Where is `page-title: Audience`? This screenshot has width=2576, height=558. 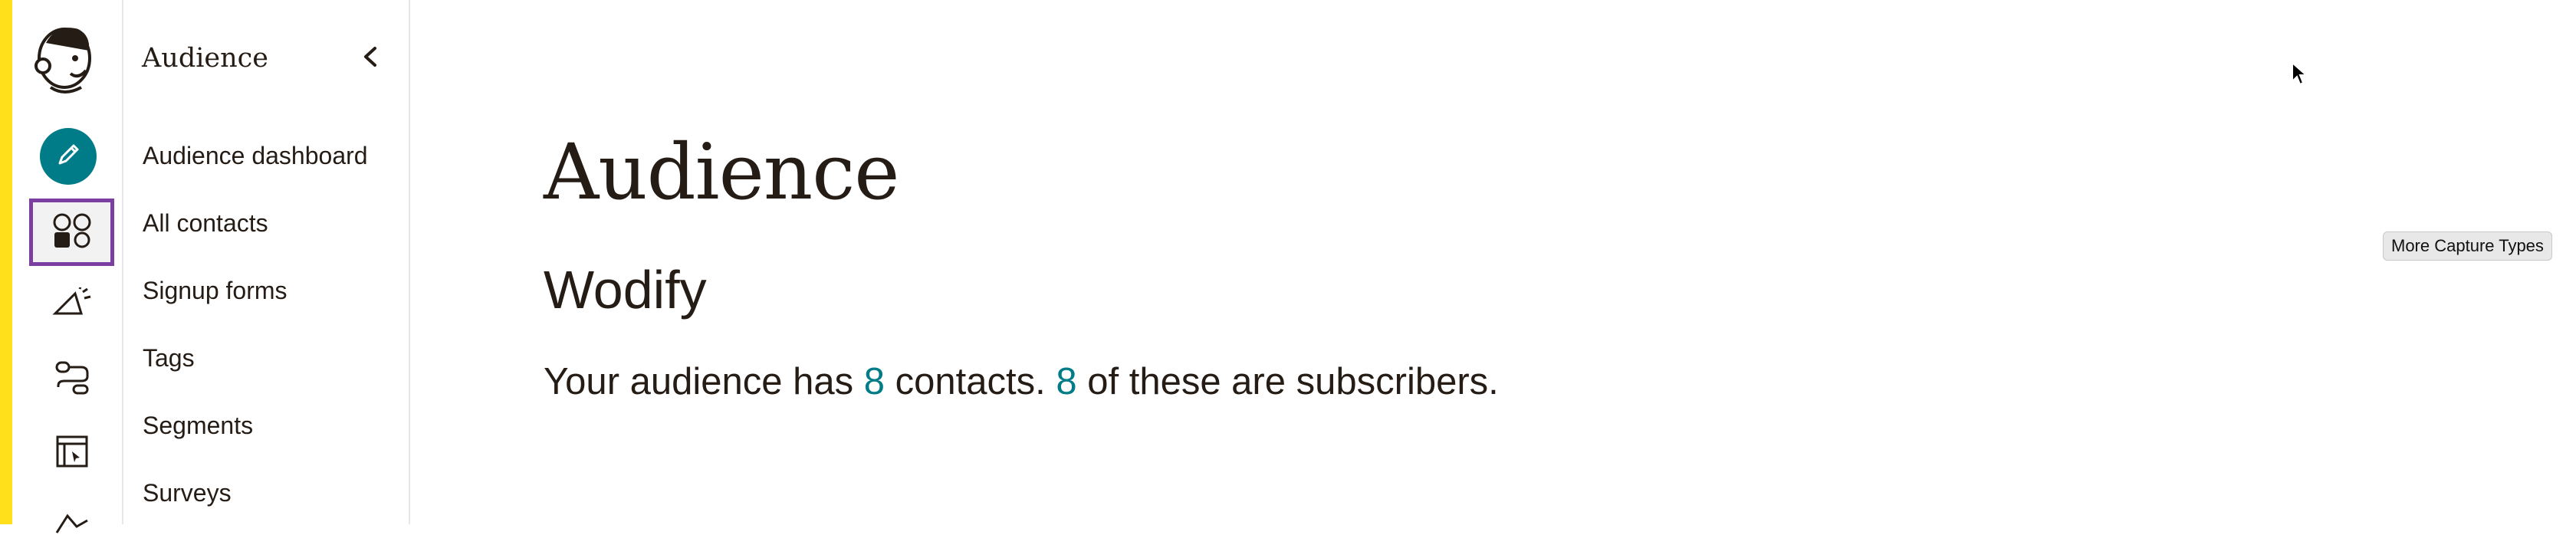 page-title: Audience is located at coordinates (721, 172).